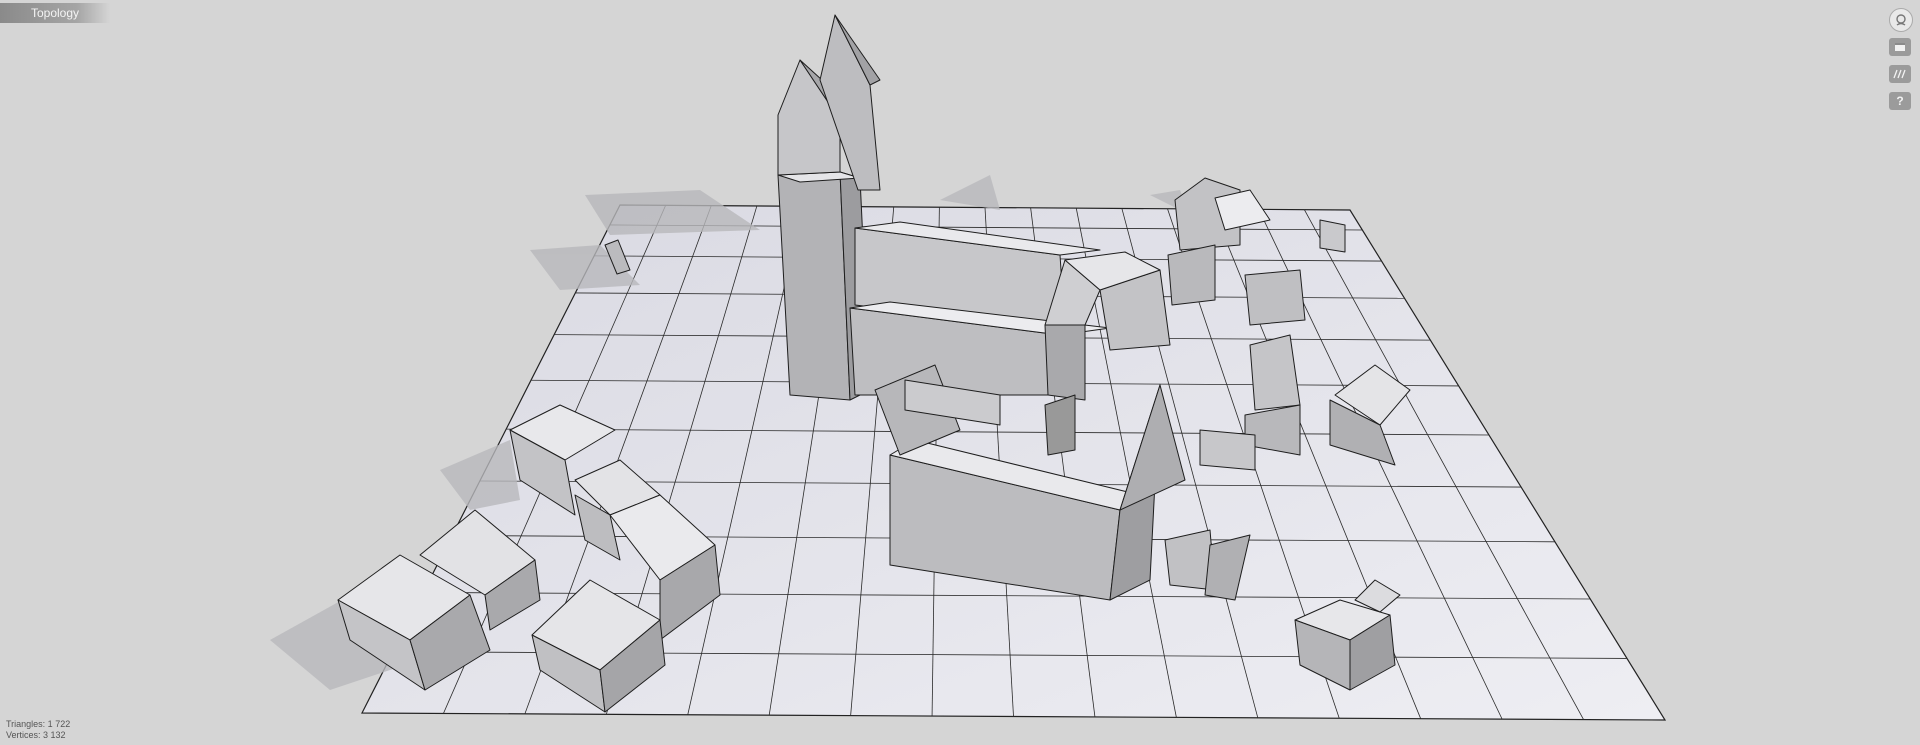  I want to click on texture-mode-button, so click(1900, 74).